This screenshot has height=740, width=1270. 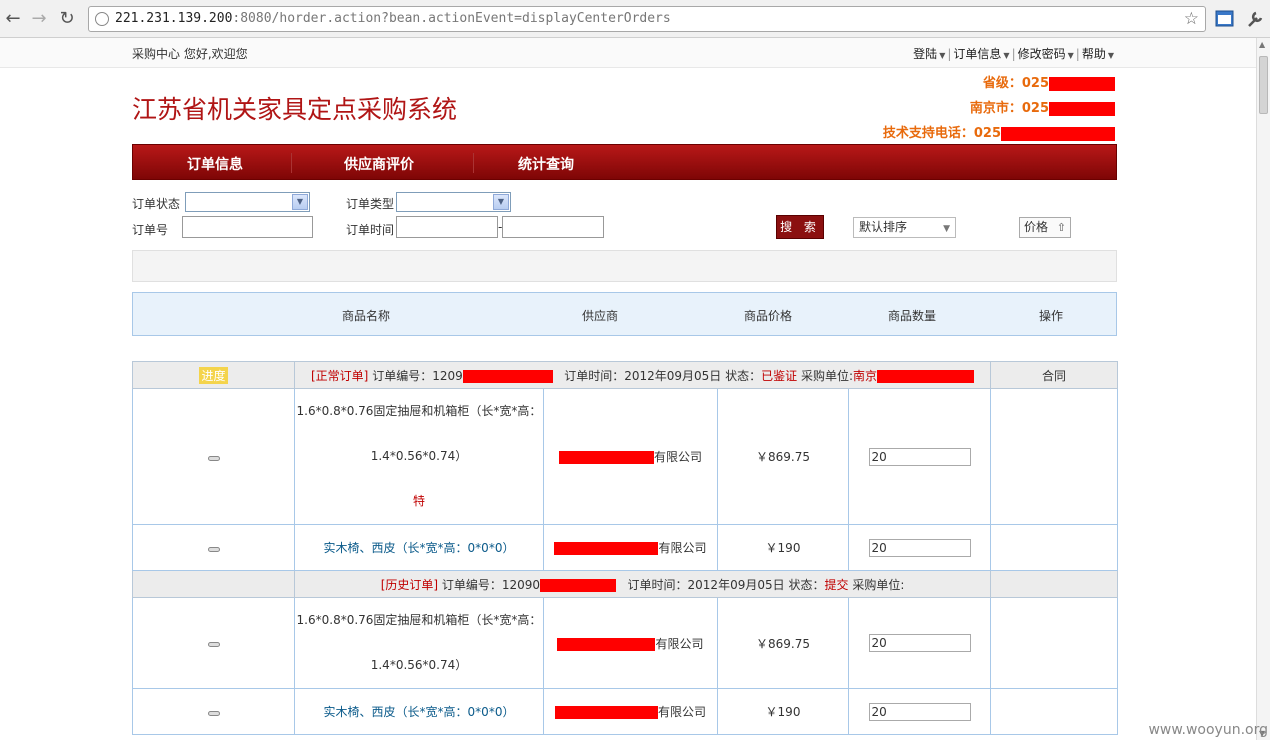 What do you see at coordinates (295, 109) in the screenshot?
I see `site-title: 江苏省机关家具定点采购系统` at bounding box center [295, 109].